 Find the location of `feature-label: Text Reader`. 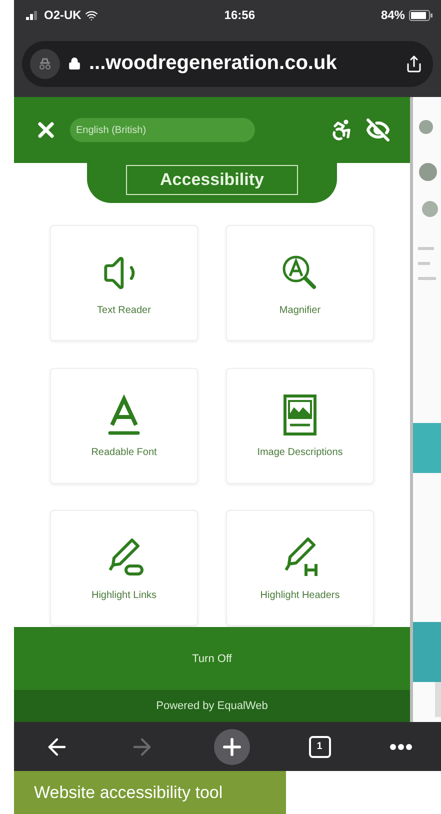

feature-label: Text Reader is located at coordinates (124, 310).